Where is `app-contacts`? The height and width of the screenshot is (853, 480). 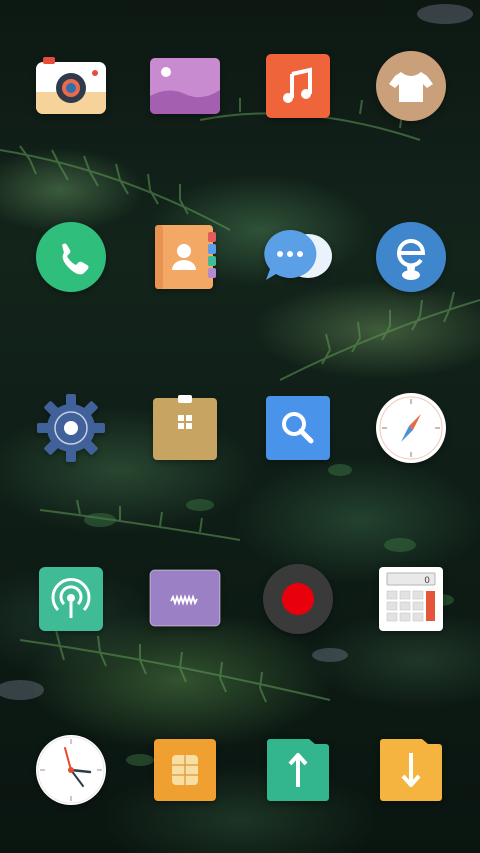 app-contacts is located at coordinates (185, 257).